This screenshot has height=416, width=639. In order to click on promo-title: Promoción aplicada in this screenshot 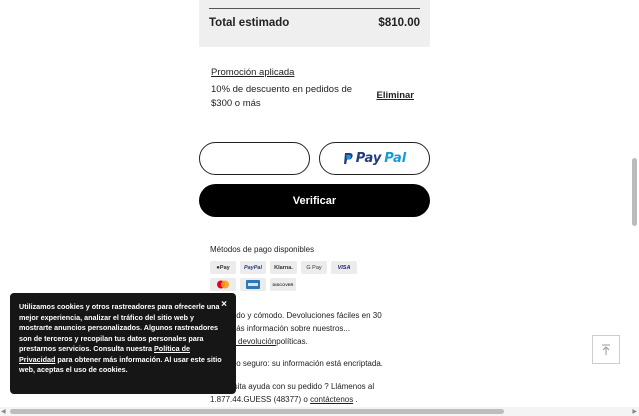, I will do `click(253, 72)`.